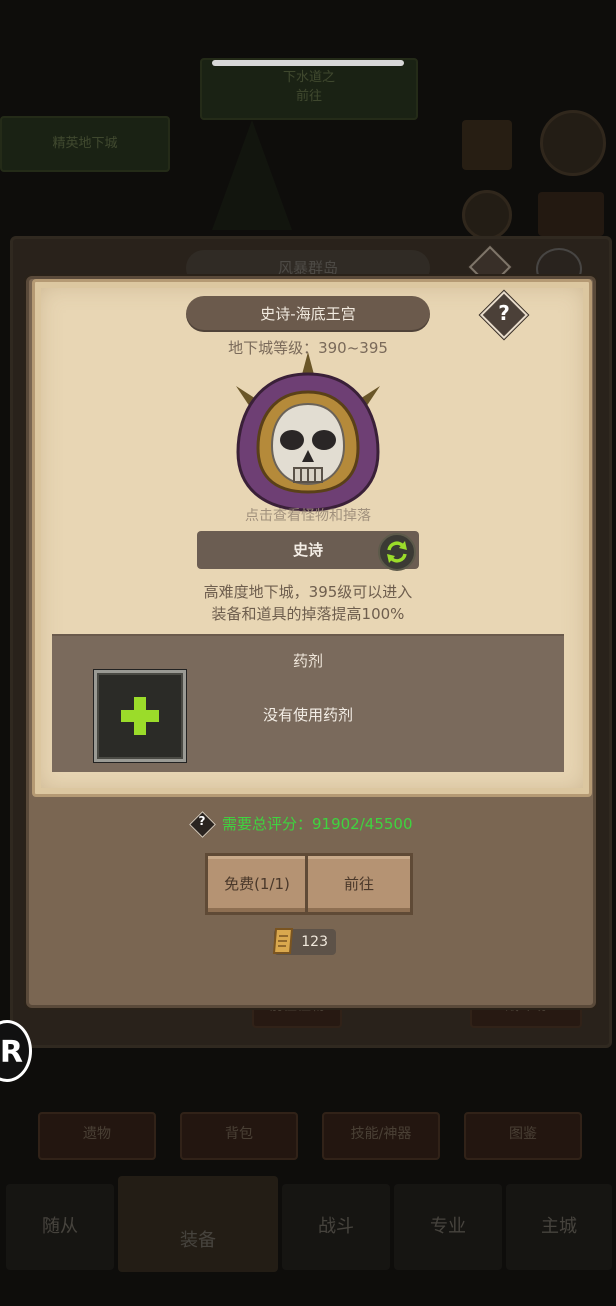 The image size is (616, 1306). Describe the element at coordinates (198, 1224) in the screenshot. I see `nav-tab-equipment: 装备` at that location.